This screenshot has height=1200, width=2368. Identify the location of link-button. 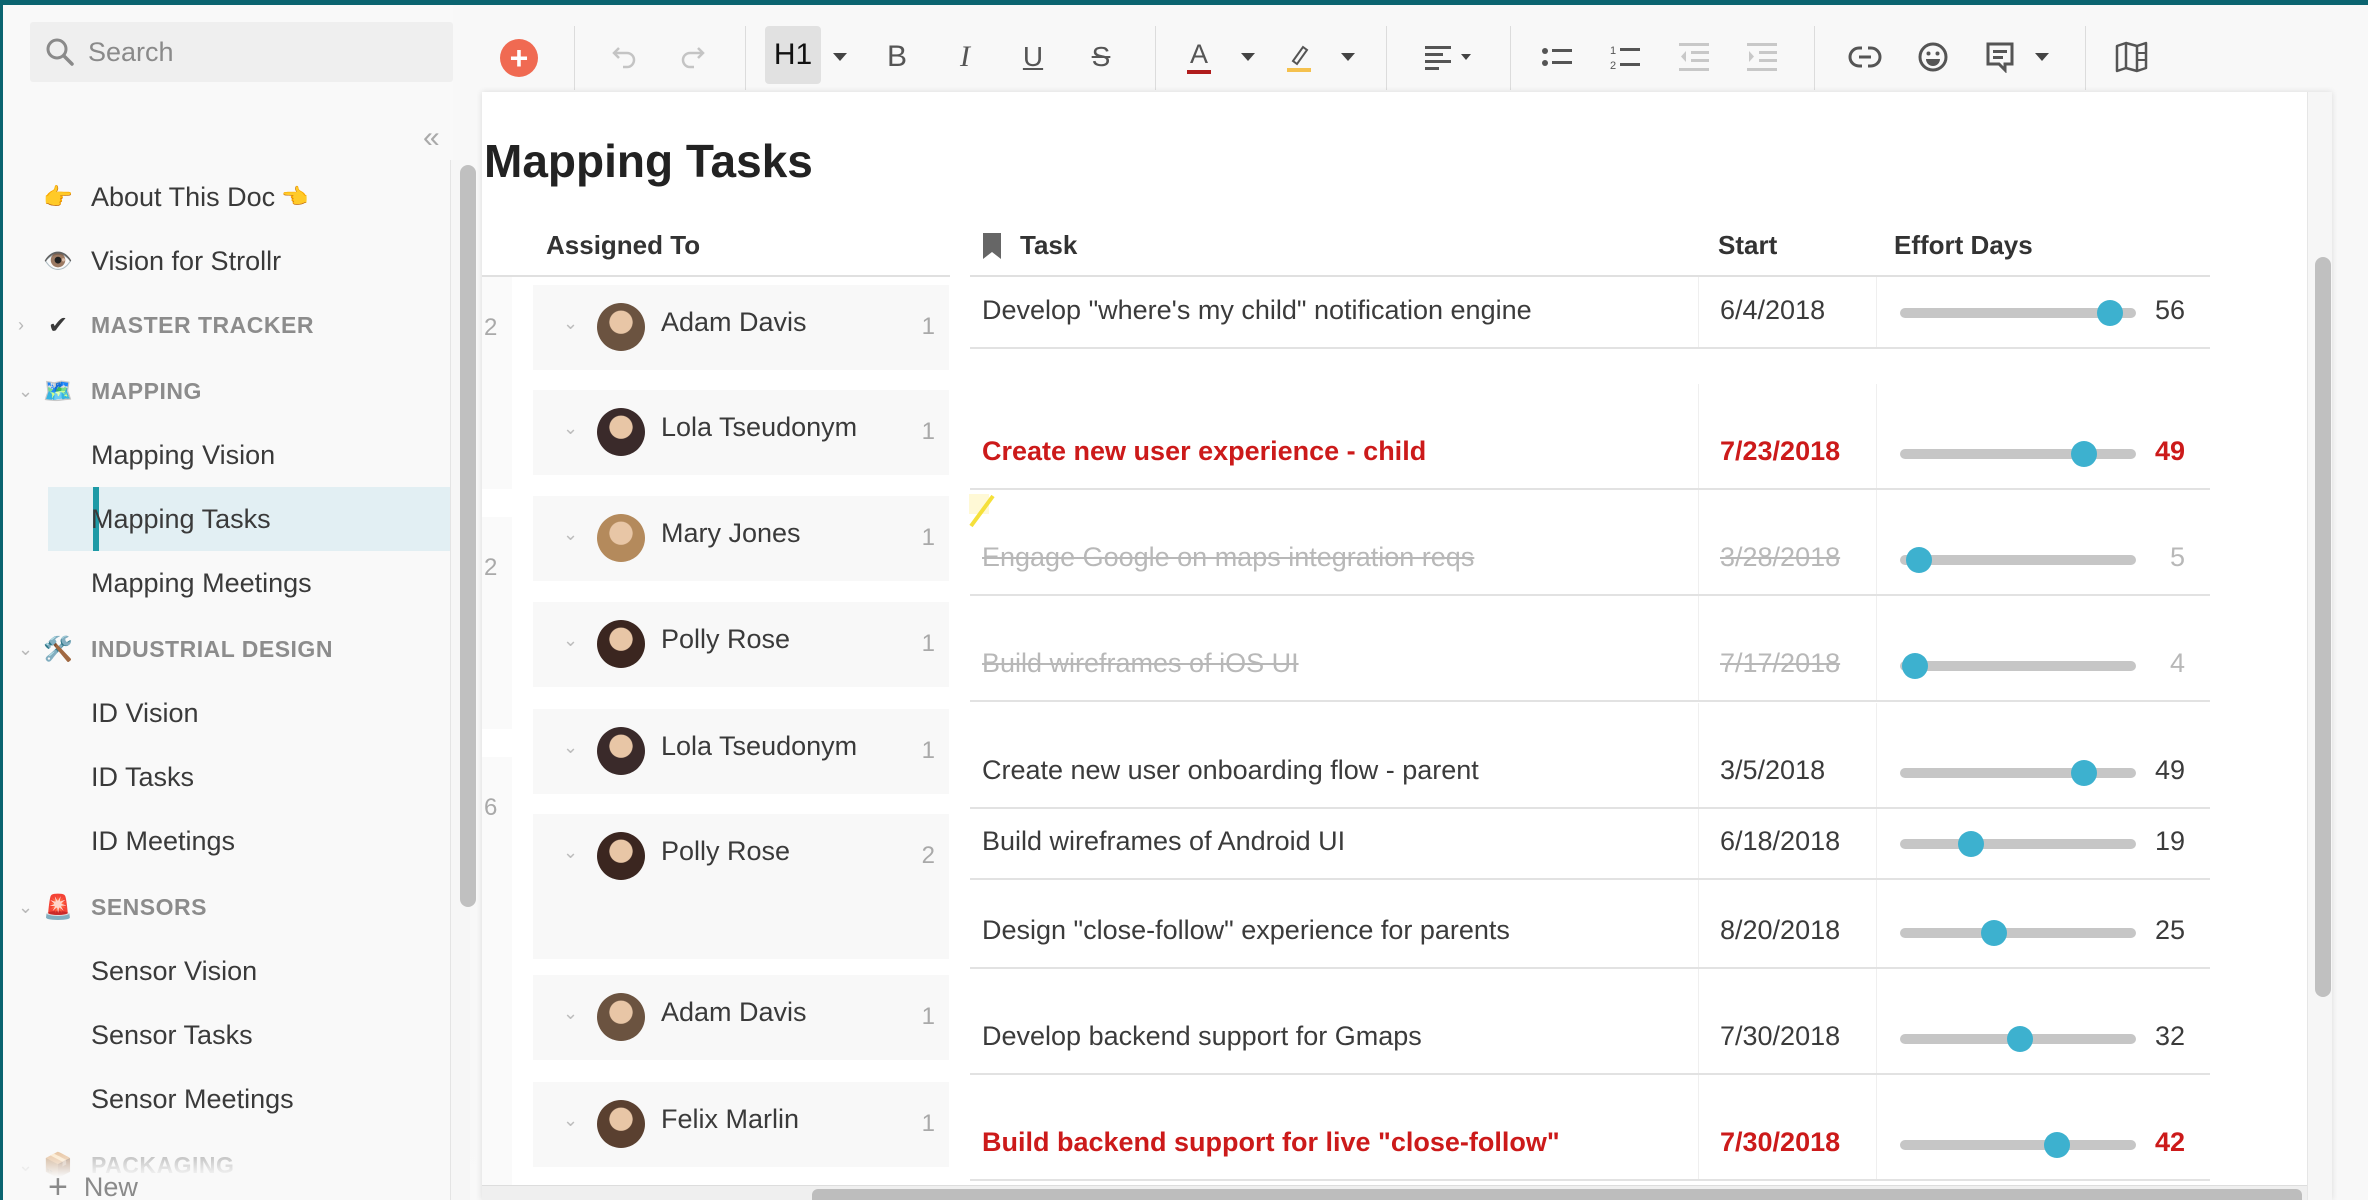
(1865, 57).